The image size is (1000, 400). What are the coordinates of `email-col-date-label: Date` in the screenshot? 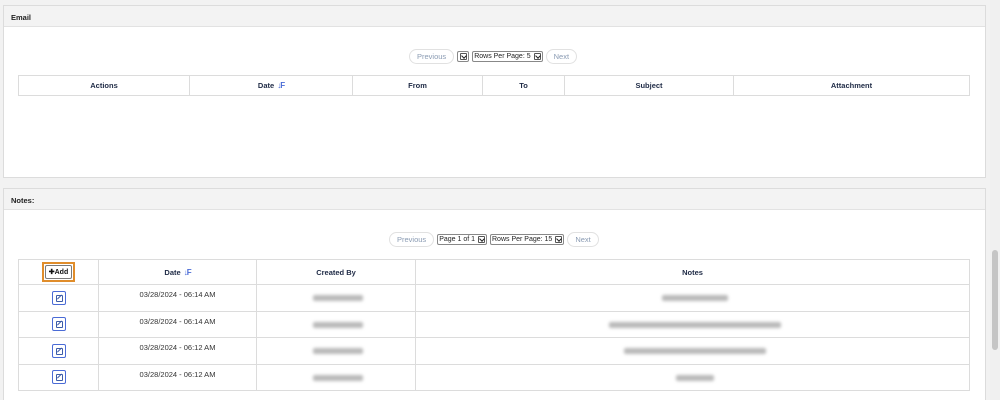 It's located at (266, 85).